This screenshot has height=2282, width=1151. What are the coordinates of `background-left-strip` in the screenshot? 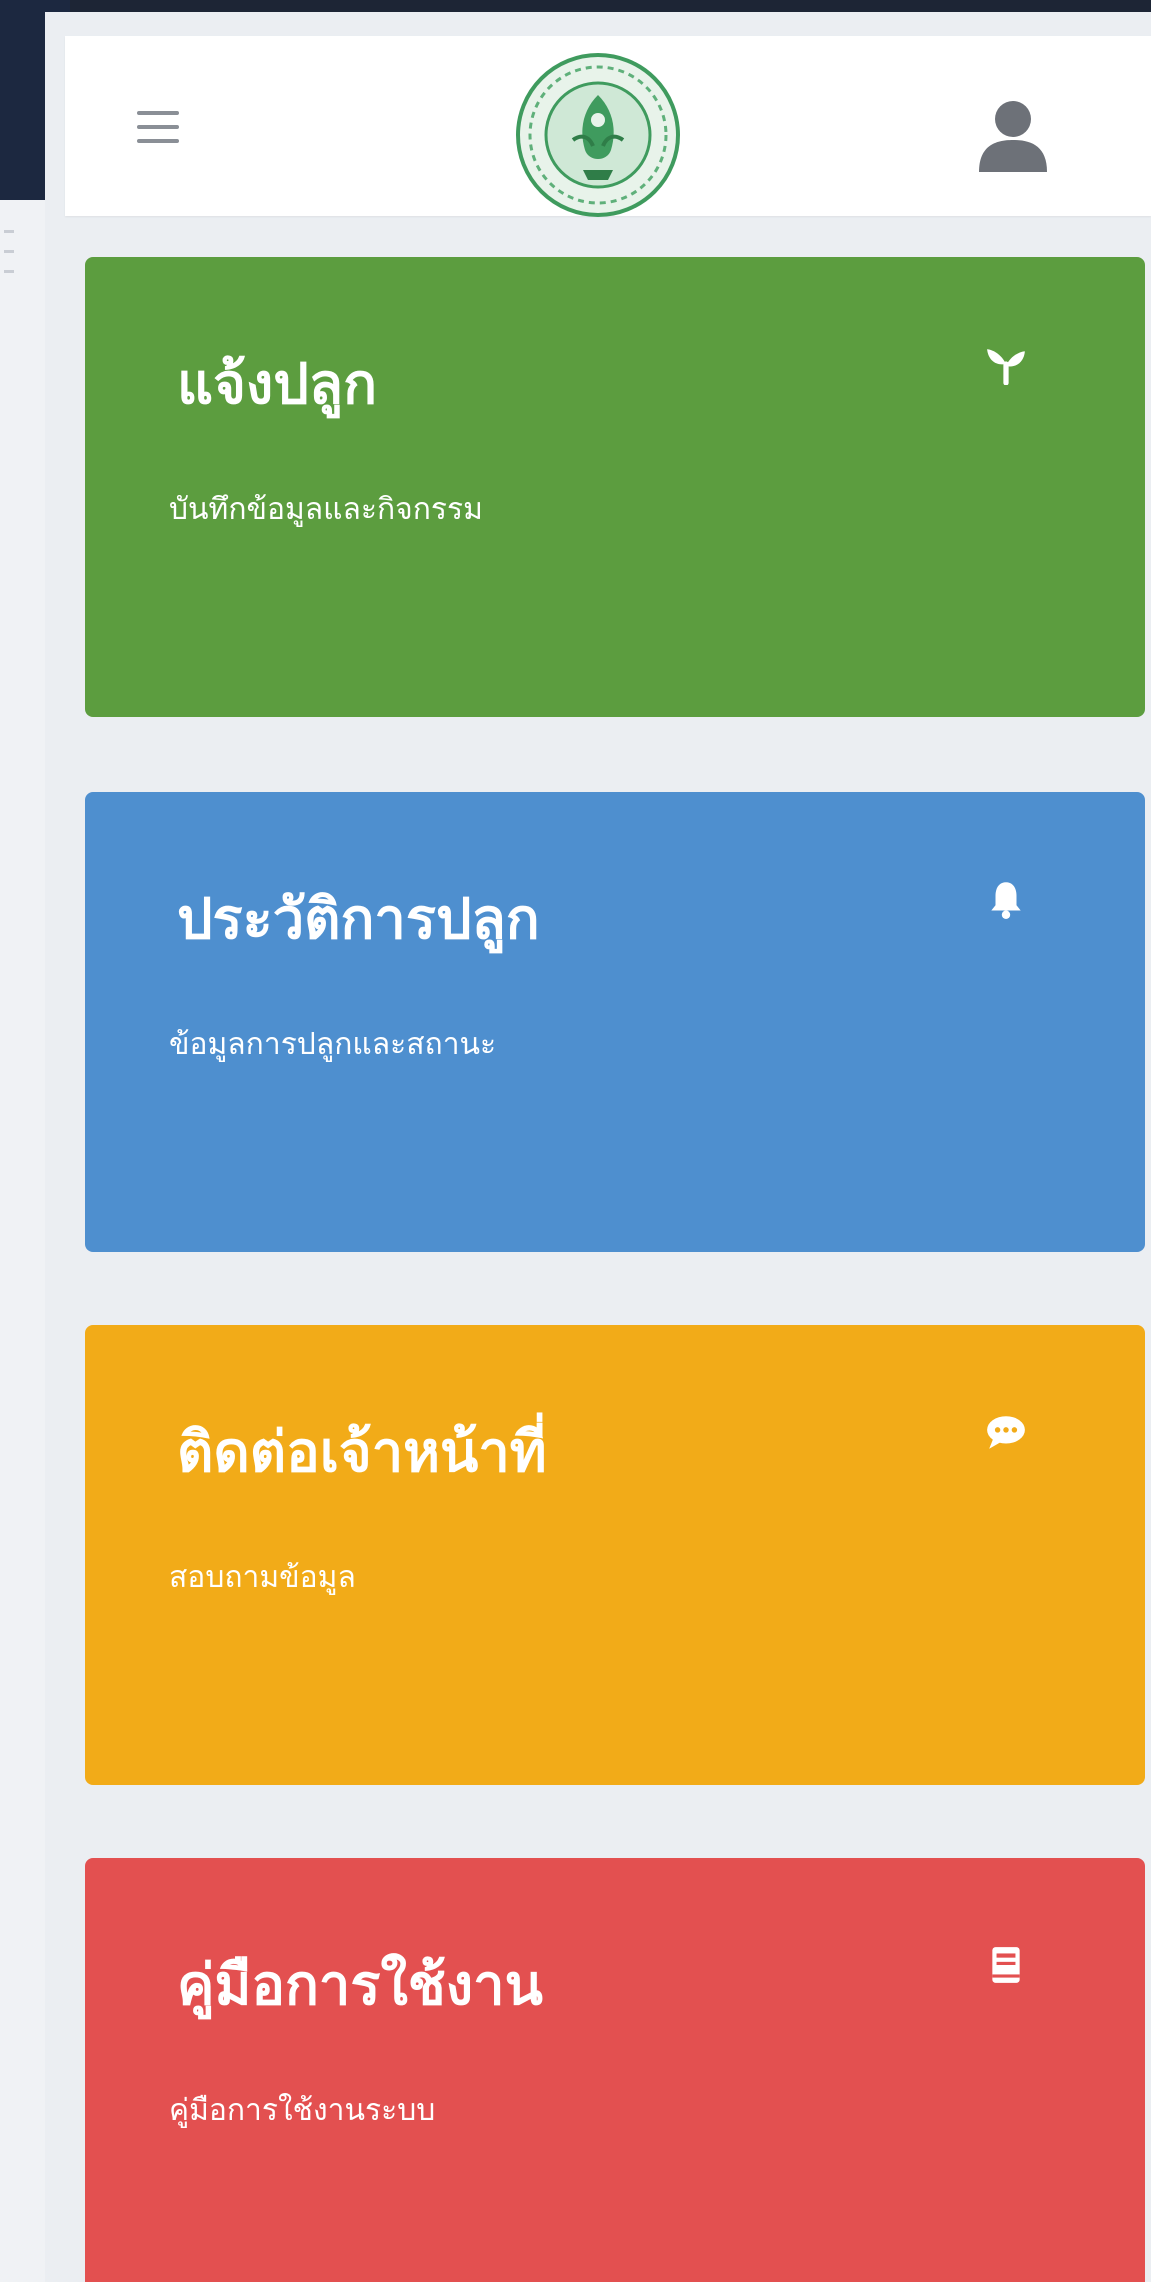 It's located at (22, 1241).